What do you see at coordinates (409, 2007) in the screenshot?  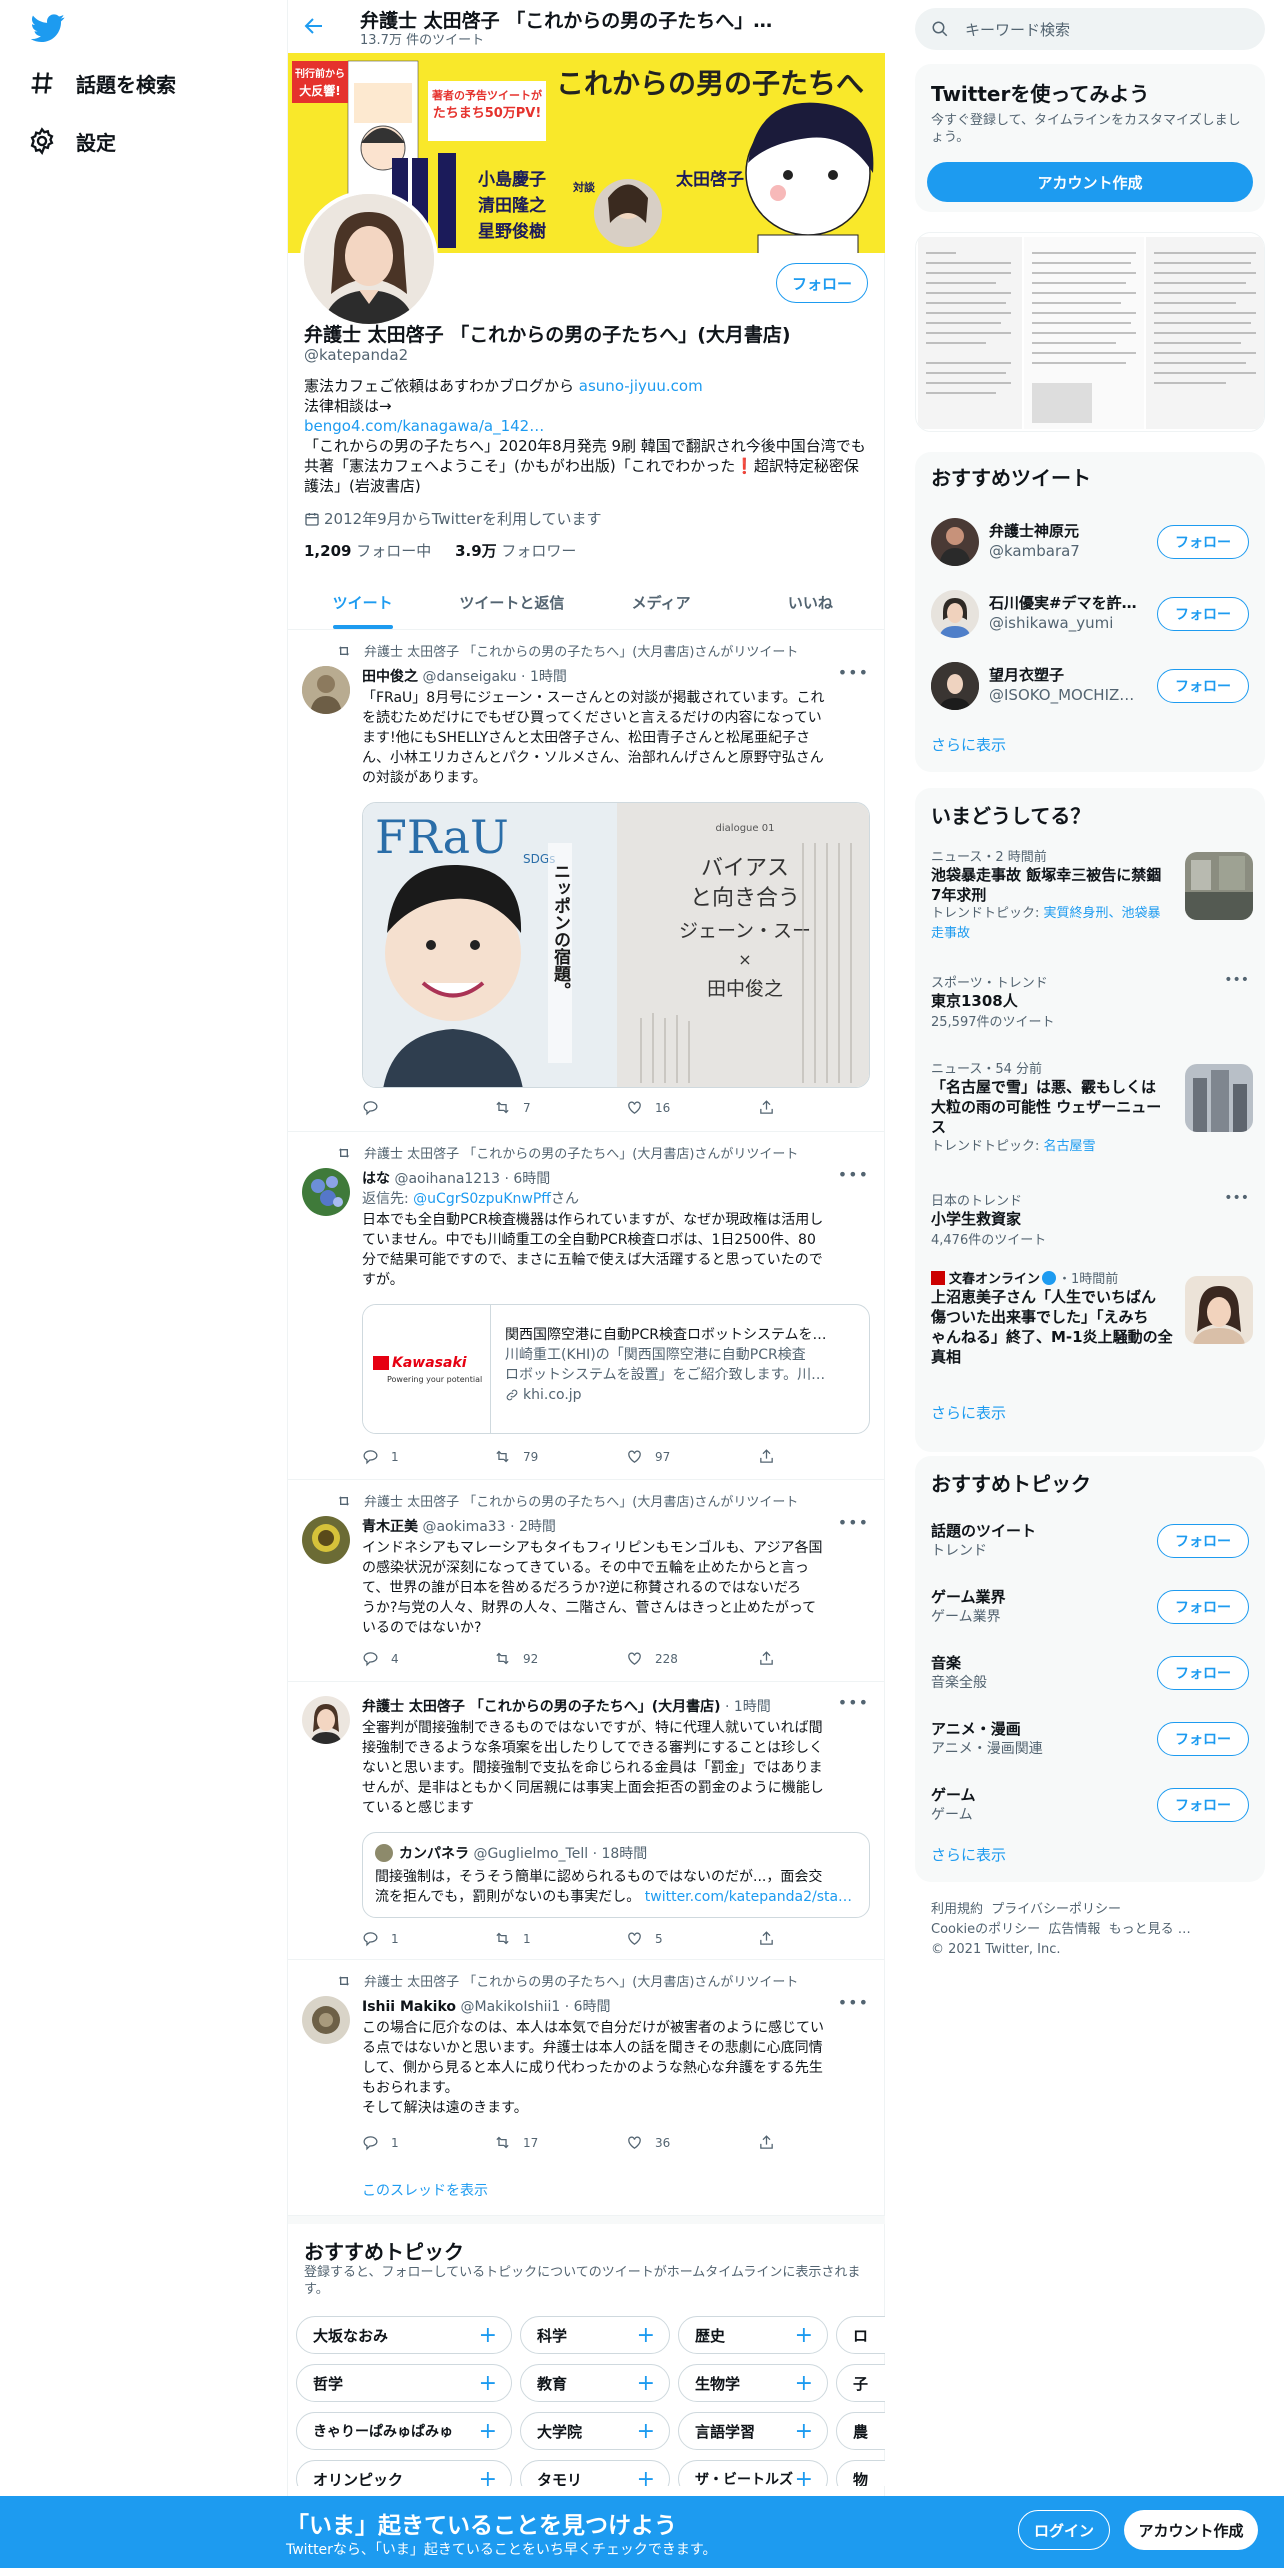 I see `tweet-author-name: Ishii Makiko` at bounding box center [409, 2007].